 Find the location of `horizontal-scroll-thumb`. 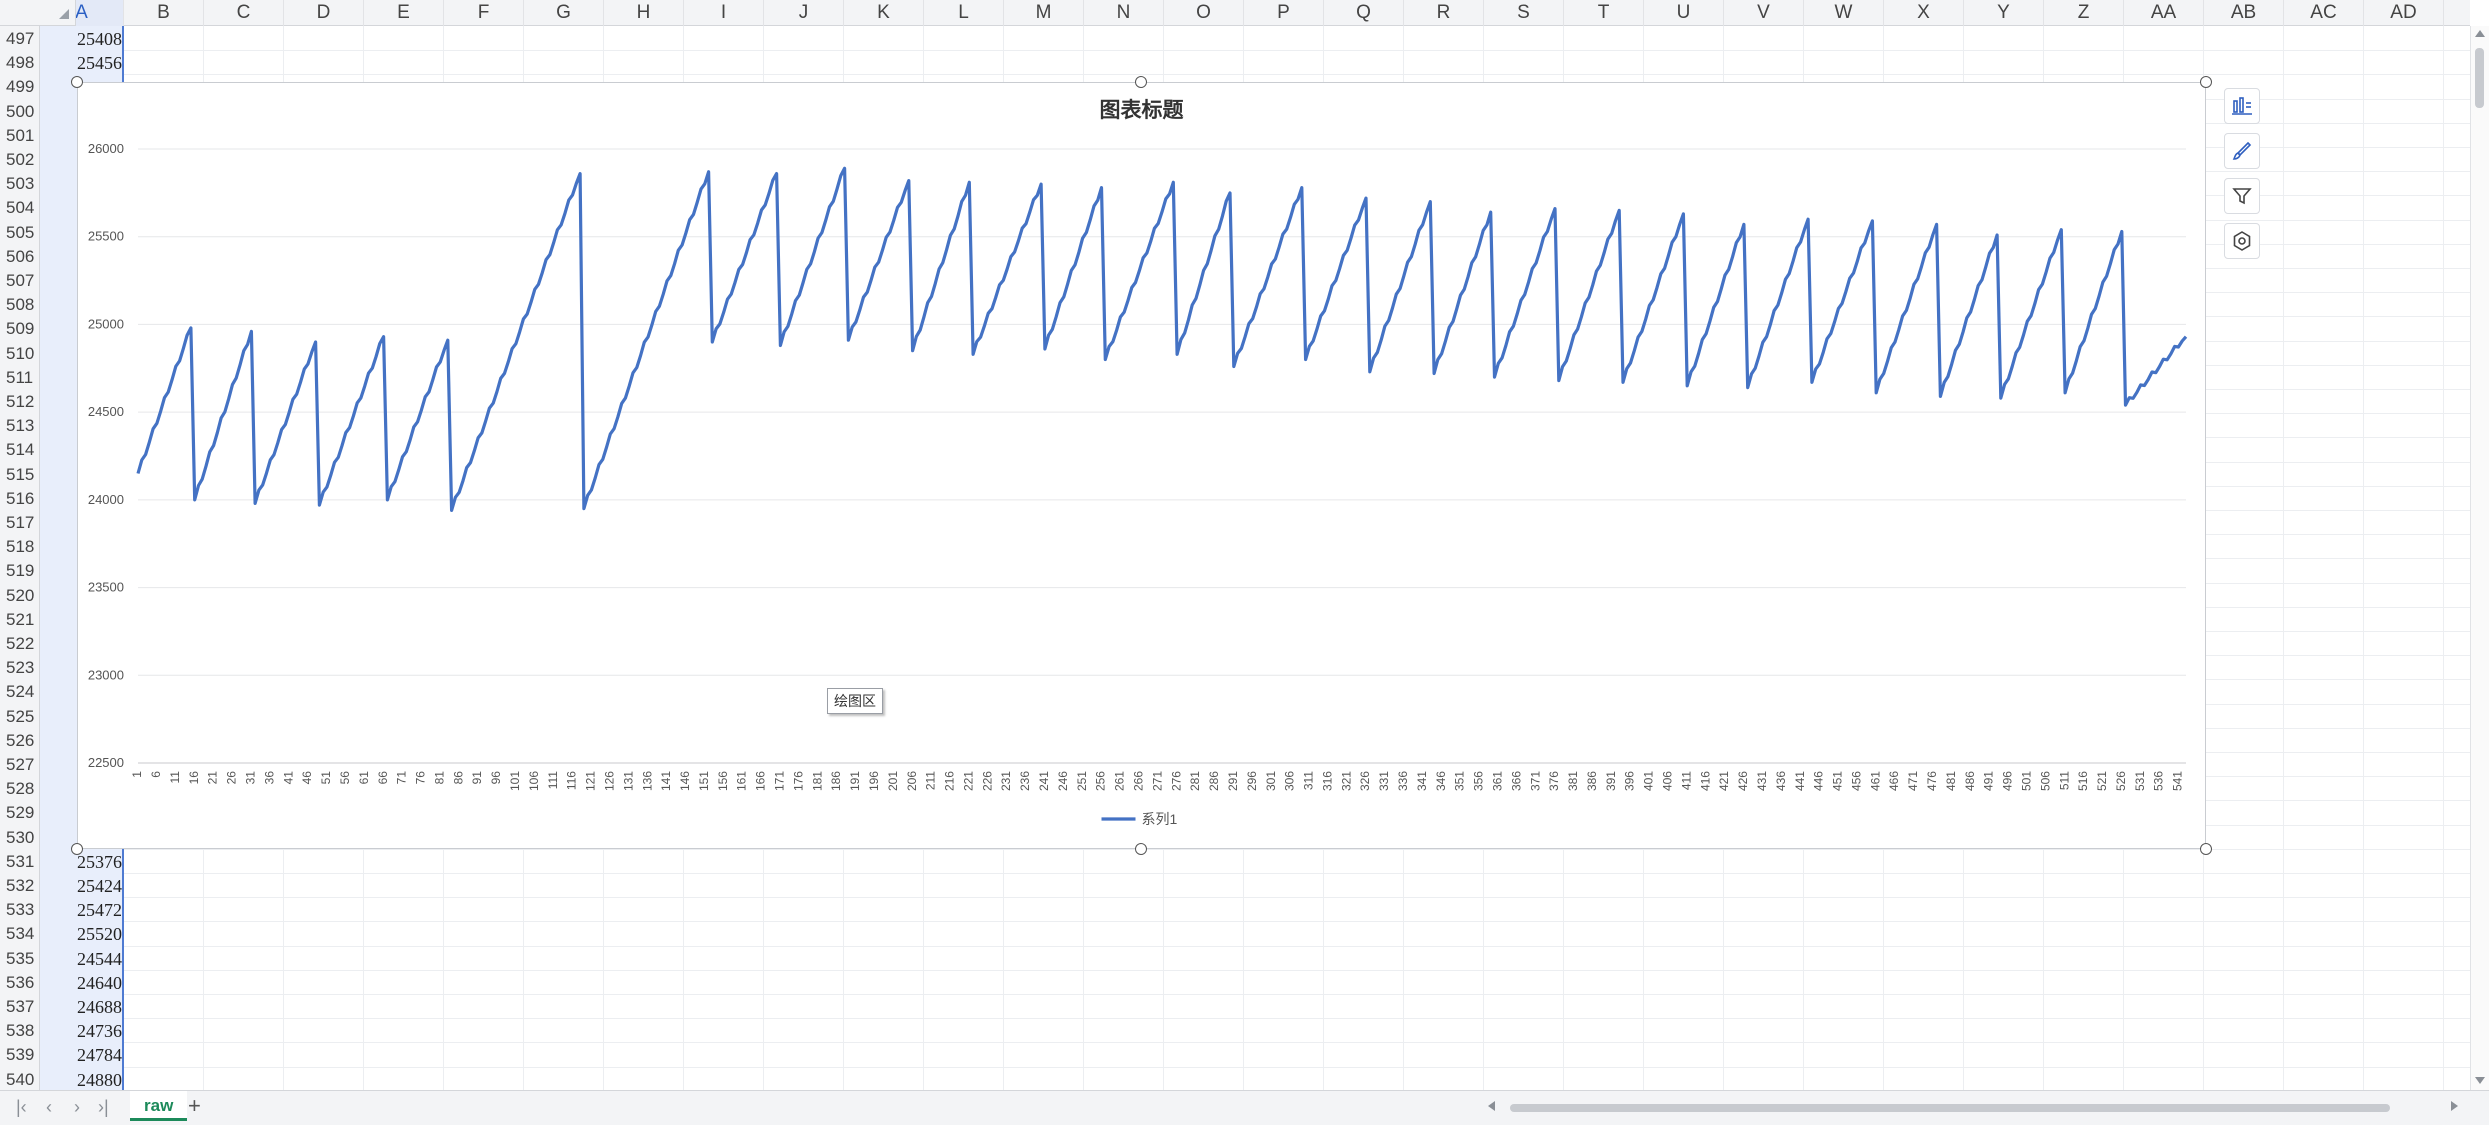

horizontal-scroll-thumb is located at coordinates (1950, 1108).